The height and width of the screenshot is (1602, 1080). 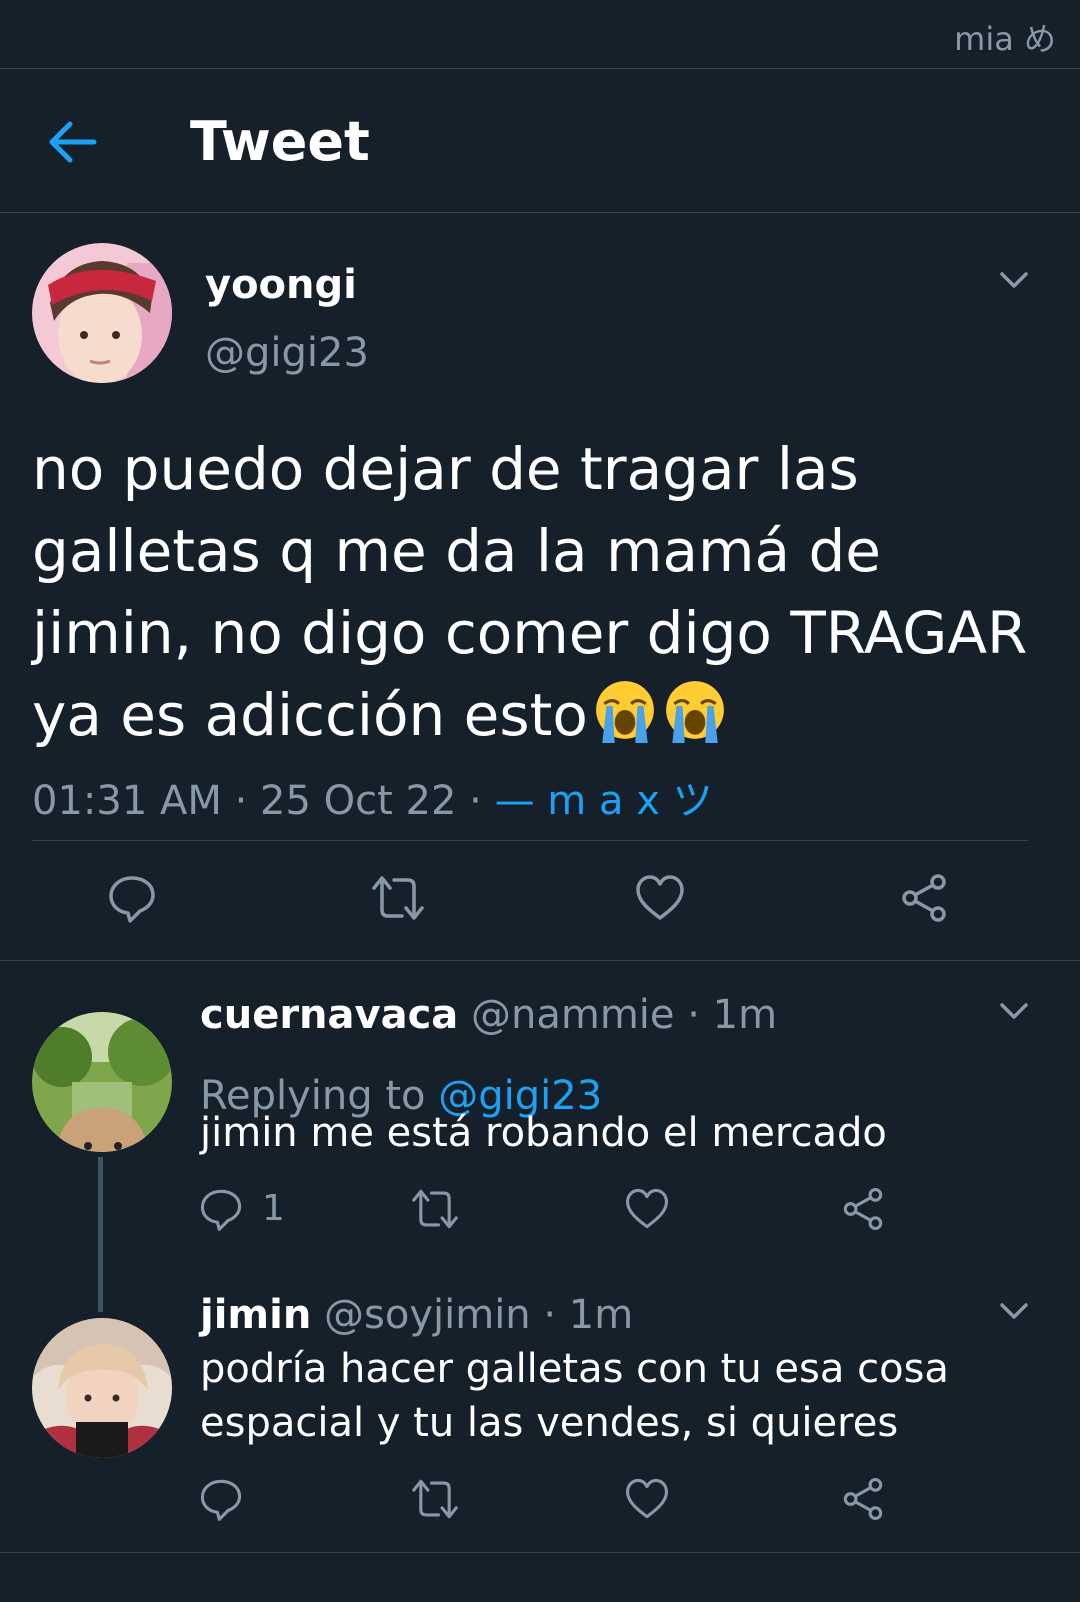 I want to click on author-handle: @gigi23, so click(x=287, y=353).